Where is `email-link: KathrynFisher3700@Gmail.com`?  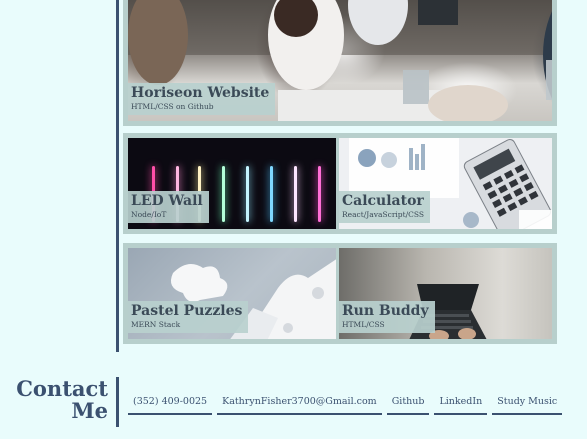 email-link: KathrynFisher3700@Gmail.com is located at coordinates (299, 405).